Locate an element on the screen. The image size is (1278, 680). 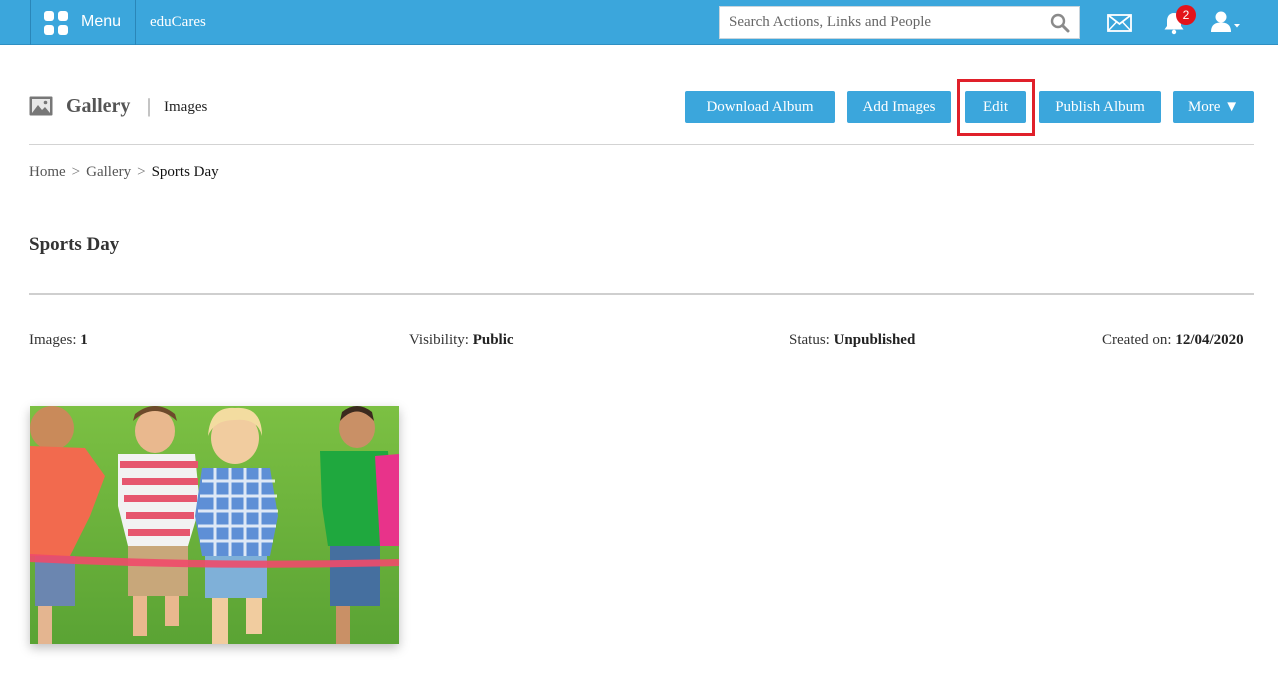
album-divider is located at coordinates (641, 294).